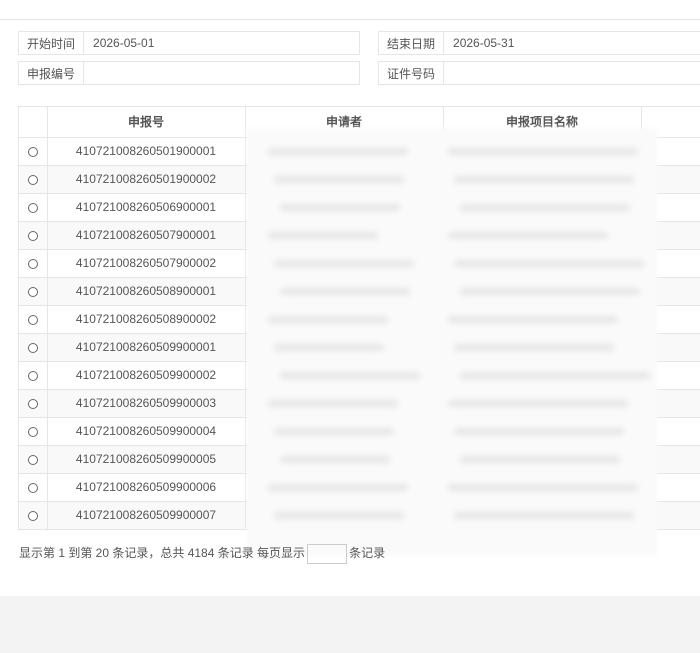 Image resolution: width=700 pixels, height=653 pixels. I want to click on report-no-input, so click(222, 73).